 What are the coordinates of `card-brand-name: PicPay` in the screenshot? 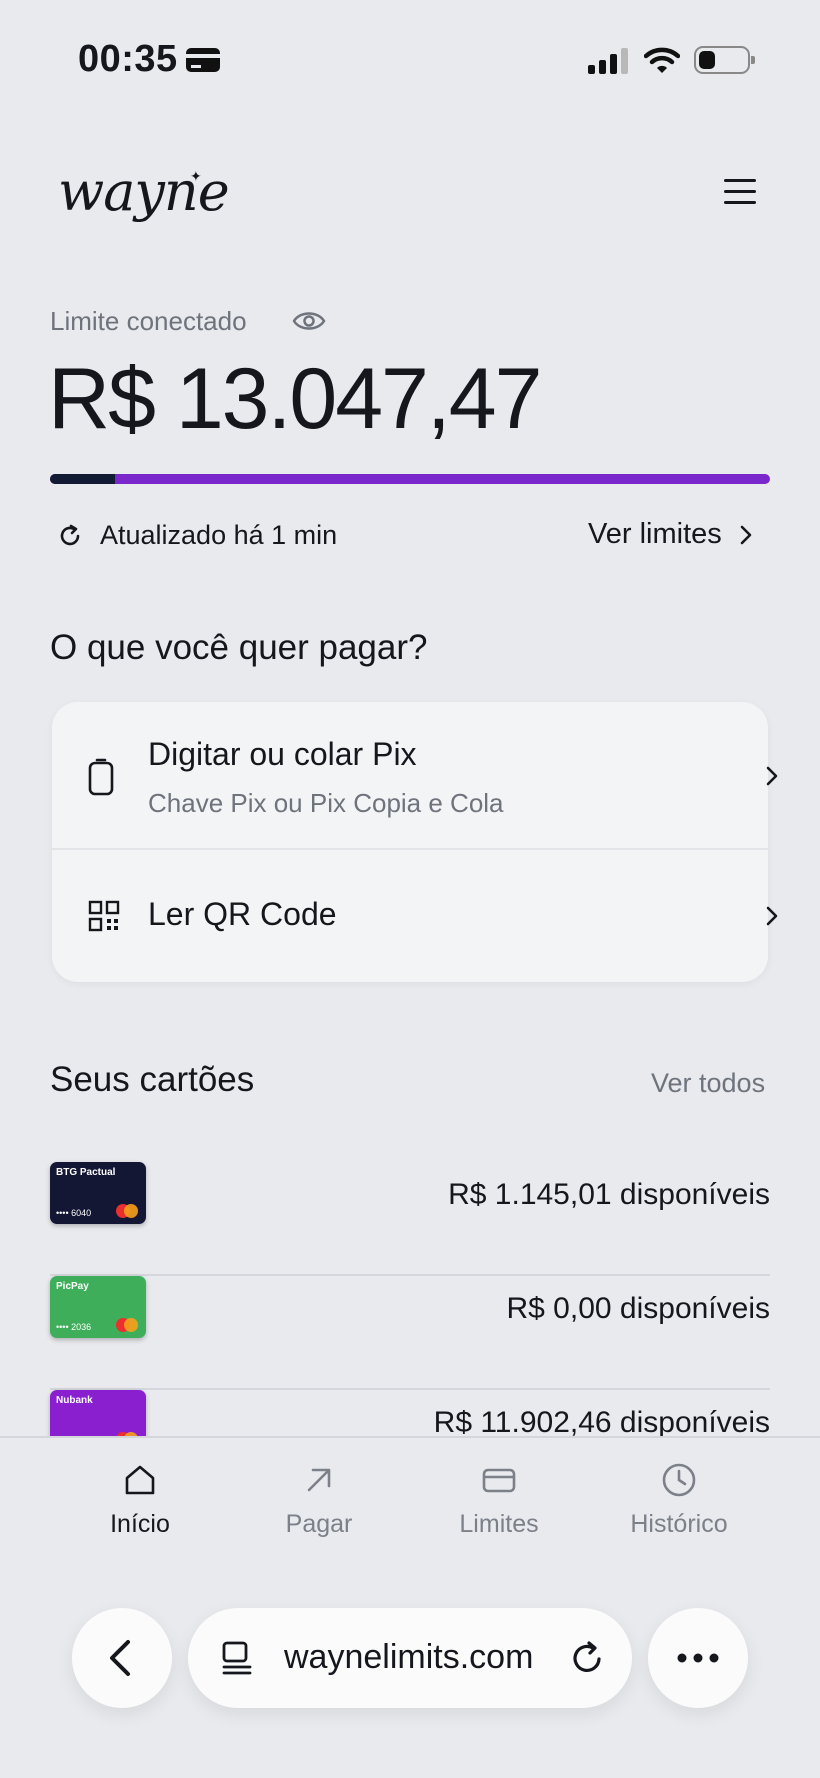 It's located at (72, 1286).